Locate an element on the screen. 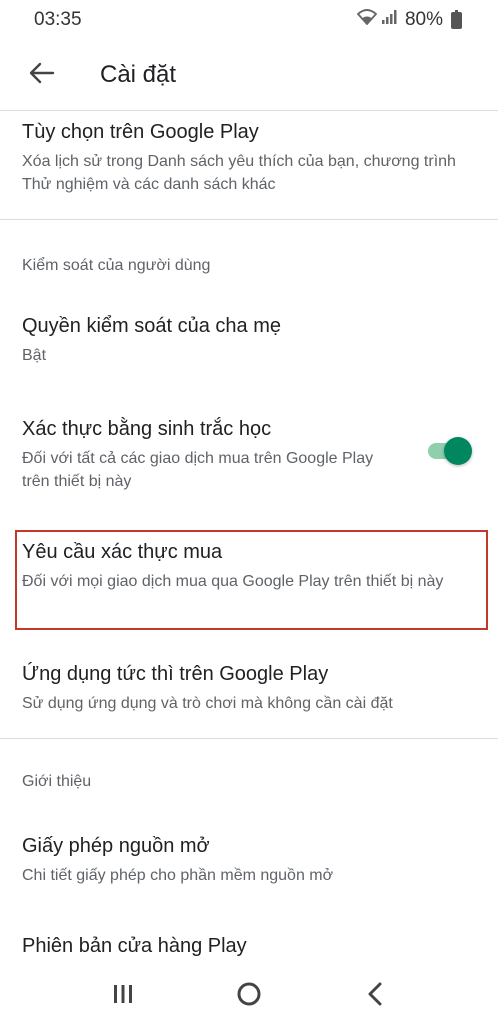 The image size is (498, 1024). parental-controls-status: Bật is located at coordinates (34, 355).